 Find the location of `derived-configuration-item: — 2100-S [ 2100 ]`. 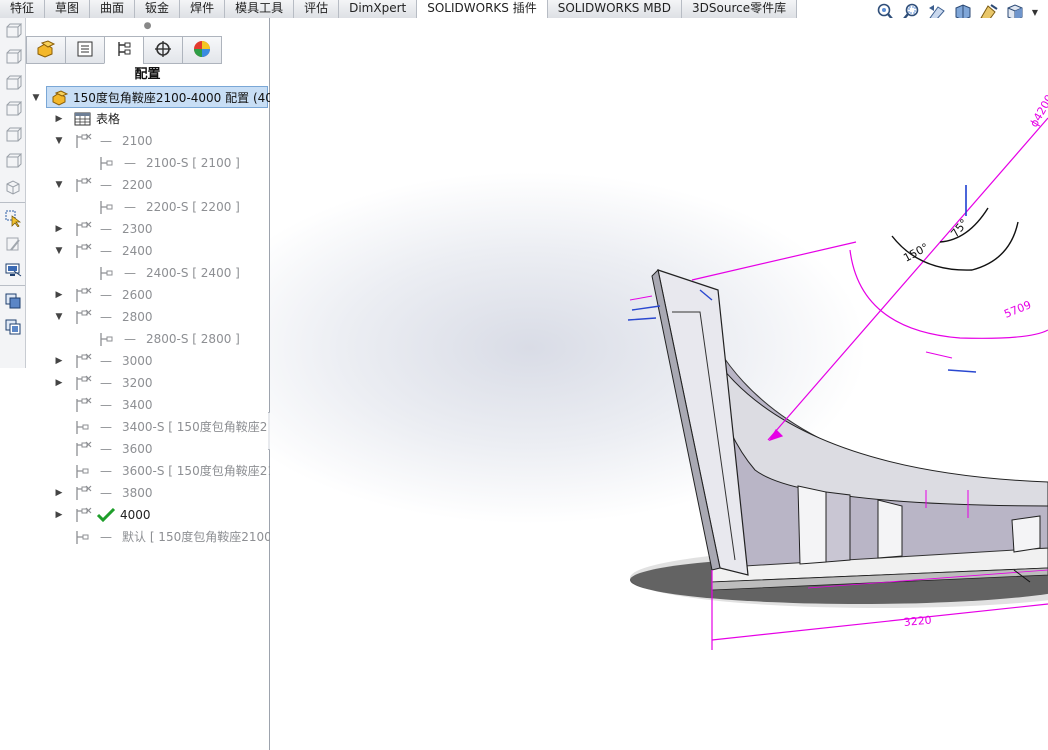

derived-configuration-item: — 2100-S [ 2100 ] is located at coordinates (147, 163).